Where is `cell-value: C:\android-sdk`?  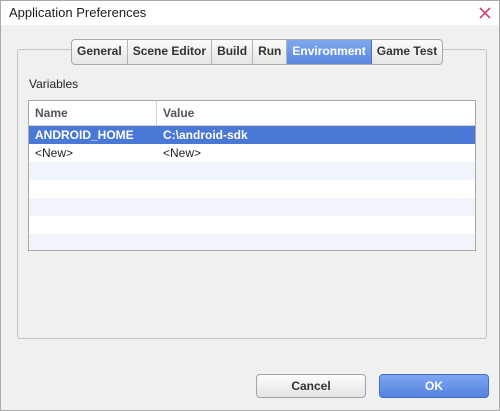 cell-value: C:\android-sdk is located at coordinates (205, 135).